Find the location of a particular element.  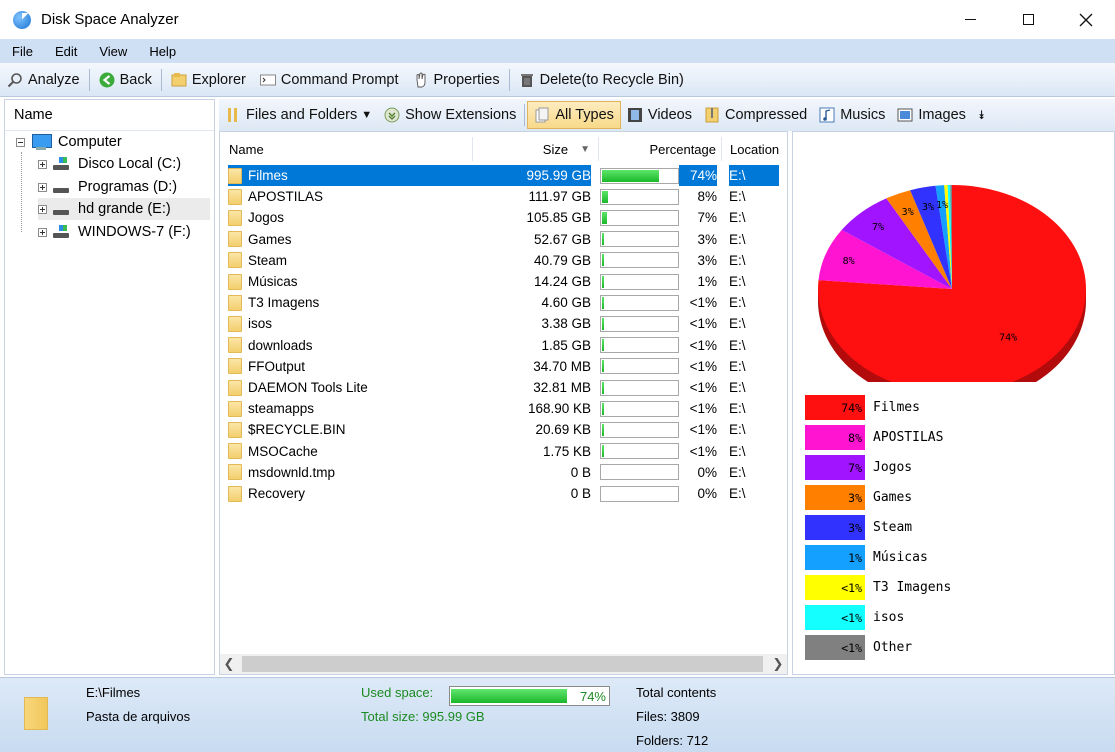

legend-swatch: <1% is located at coordinates (835, 587).